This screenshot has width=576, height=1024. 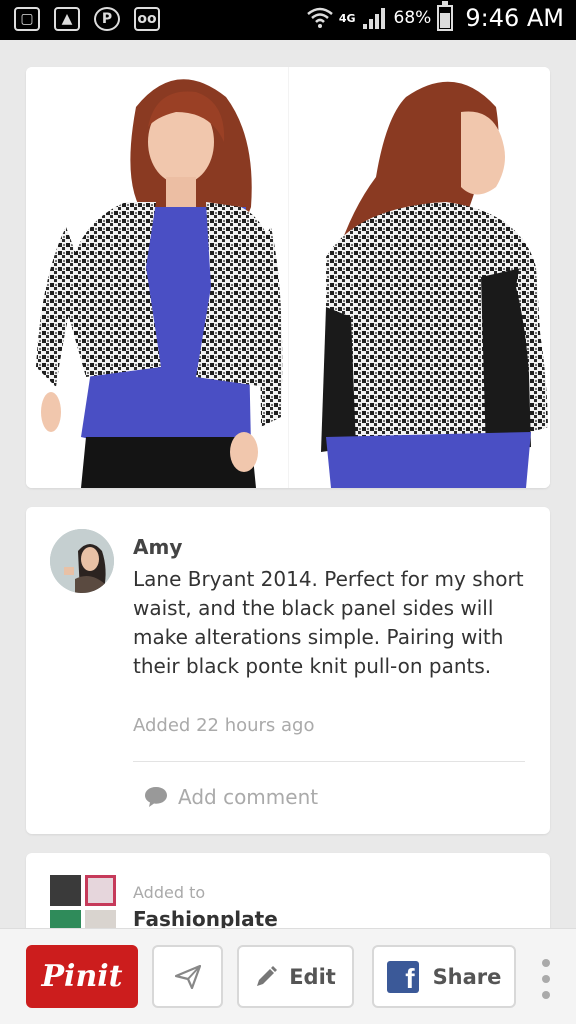 I want to click on add-comment-button: Add comment, so click(x=231, y=797).